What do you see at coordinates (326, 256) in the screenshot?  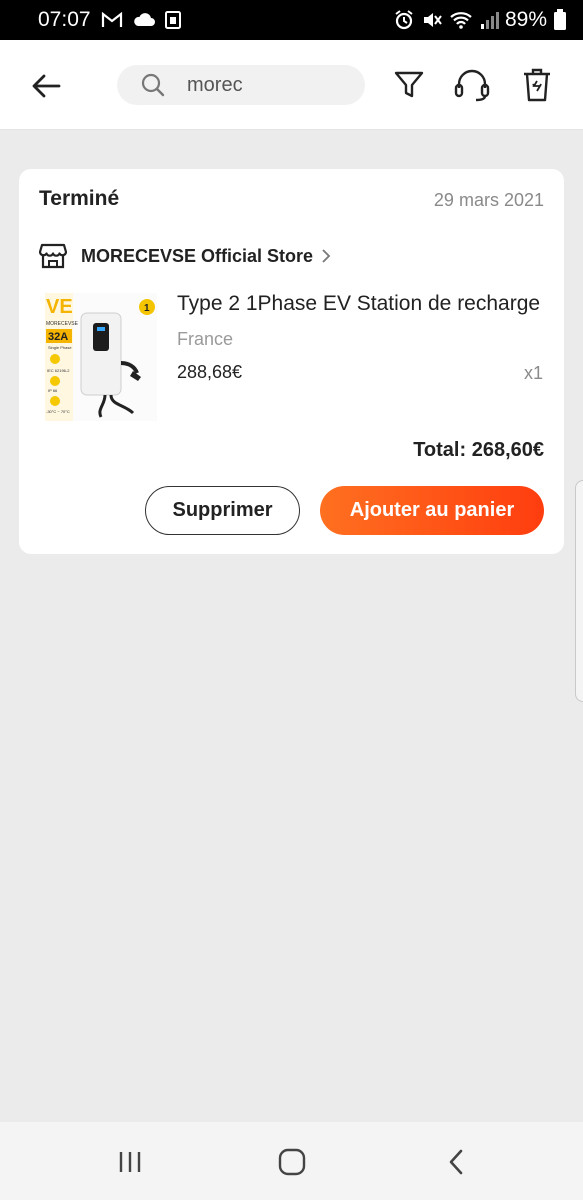 I see `chevron-right-icon` at bounding box center [326, 256].